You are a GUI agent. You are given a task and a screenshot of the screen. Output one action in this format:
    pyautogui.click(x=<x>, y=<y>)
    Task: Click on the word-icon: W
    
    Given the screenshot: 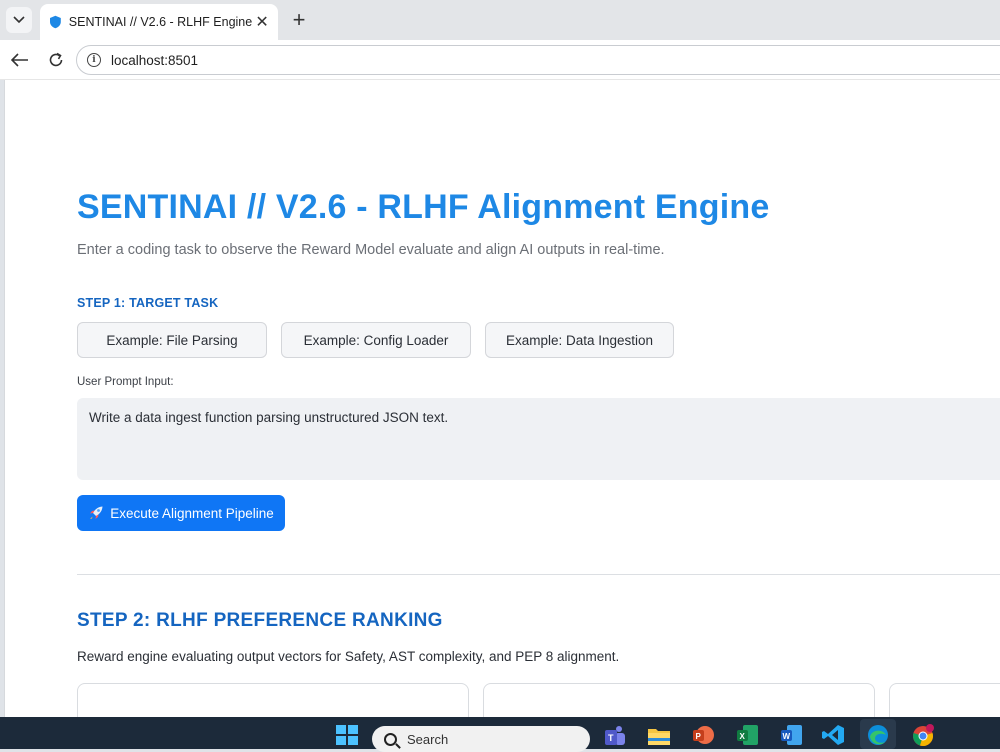 What is the action you would take?
    pyautogui.click(x=791, y=735)
    